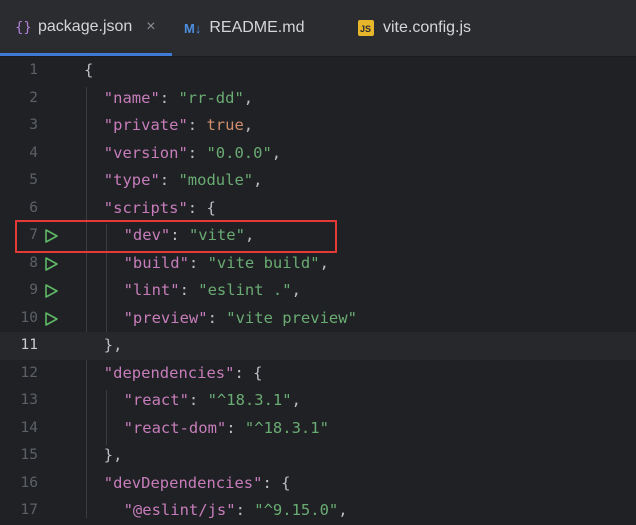 The height and width of the screenshot is (525, 636). I want to click on code-line: 6 "scripts": {, so click(318, 209).